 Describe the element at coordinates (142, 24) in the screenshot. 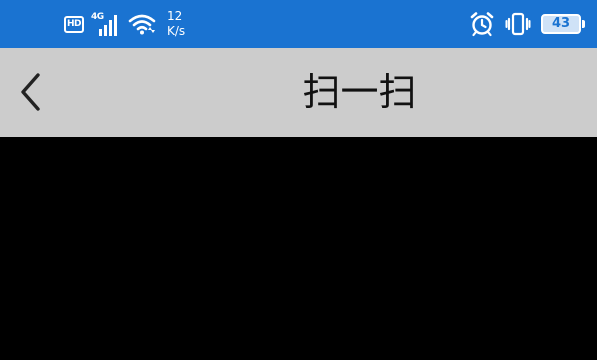

I see `wifi-icon` at that location.